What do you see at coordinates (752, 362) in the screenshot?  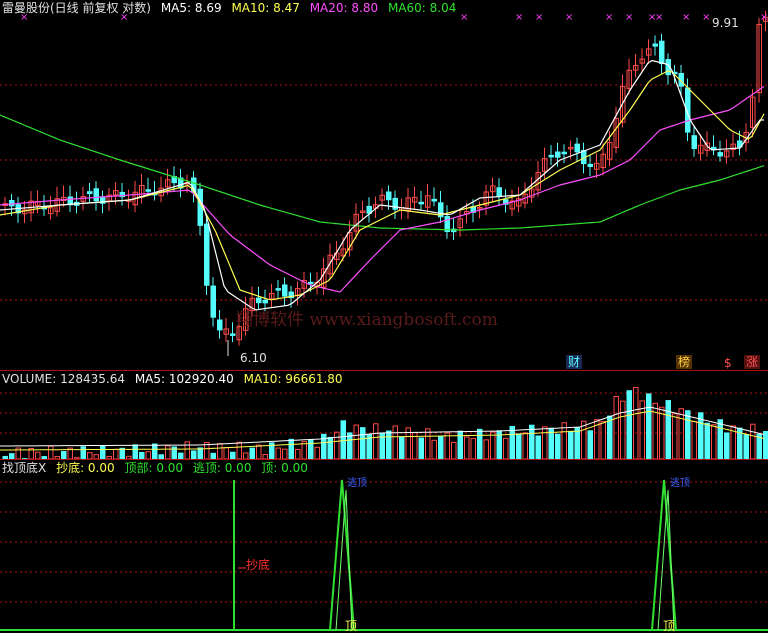 I see `badge-zhang: 涨` at bounding box center [752, 362].